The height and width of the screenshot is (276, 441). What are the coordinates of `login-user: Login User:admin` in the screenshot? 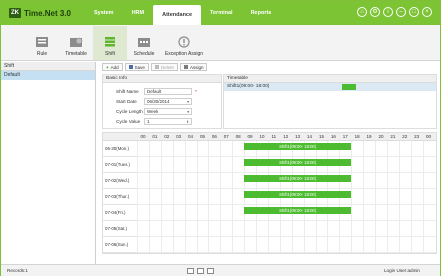 It's located at (401, 270).